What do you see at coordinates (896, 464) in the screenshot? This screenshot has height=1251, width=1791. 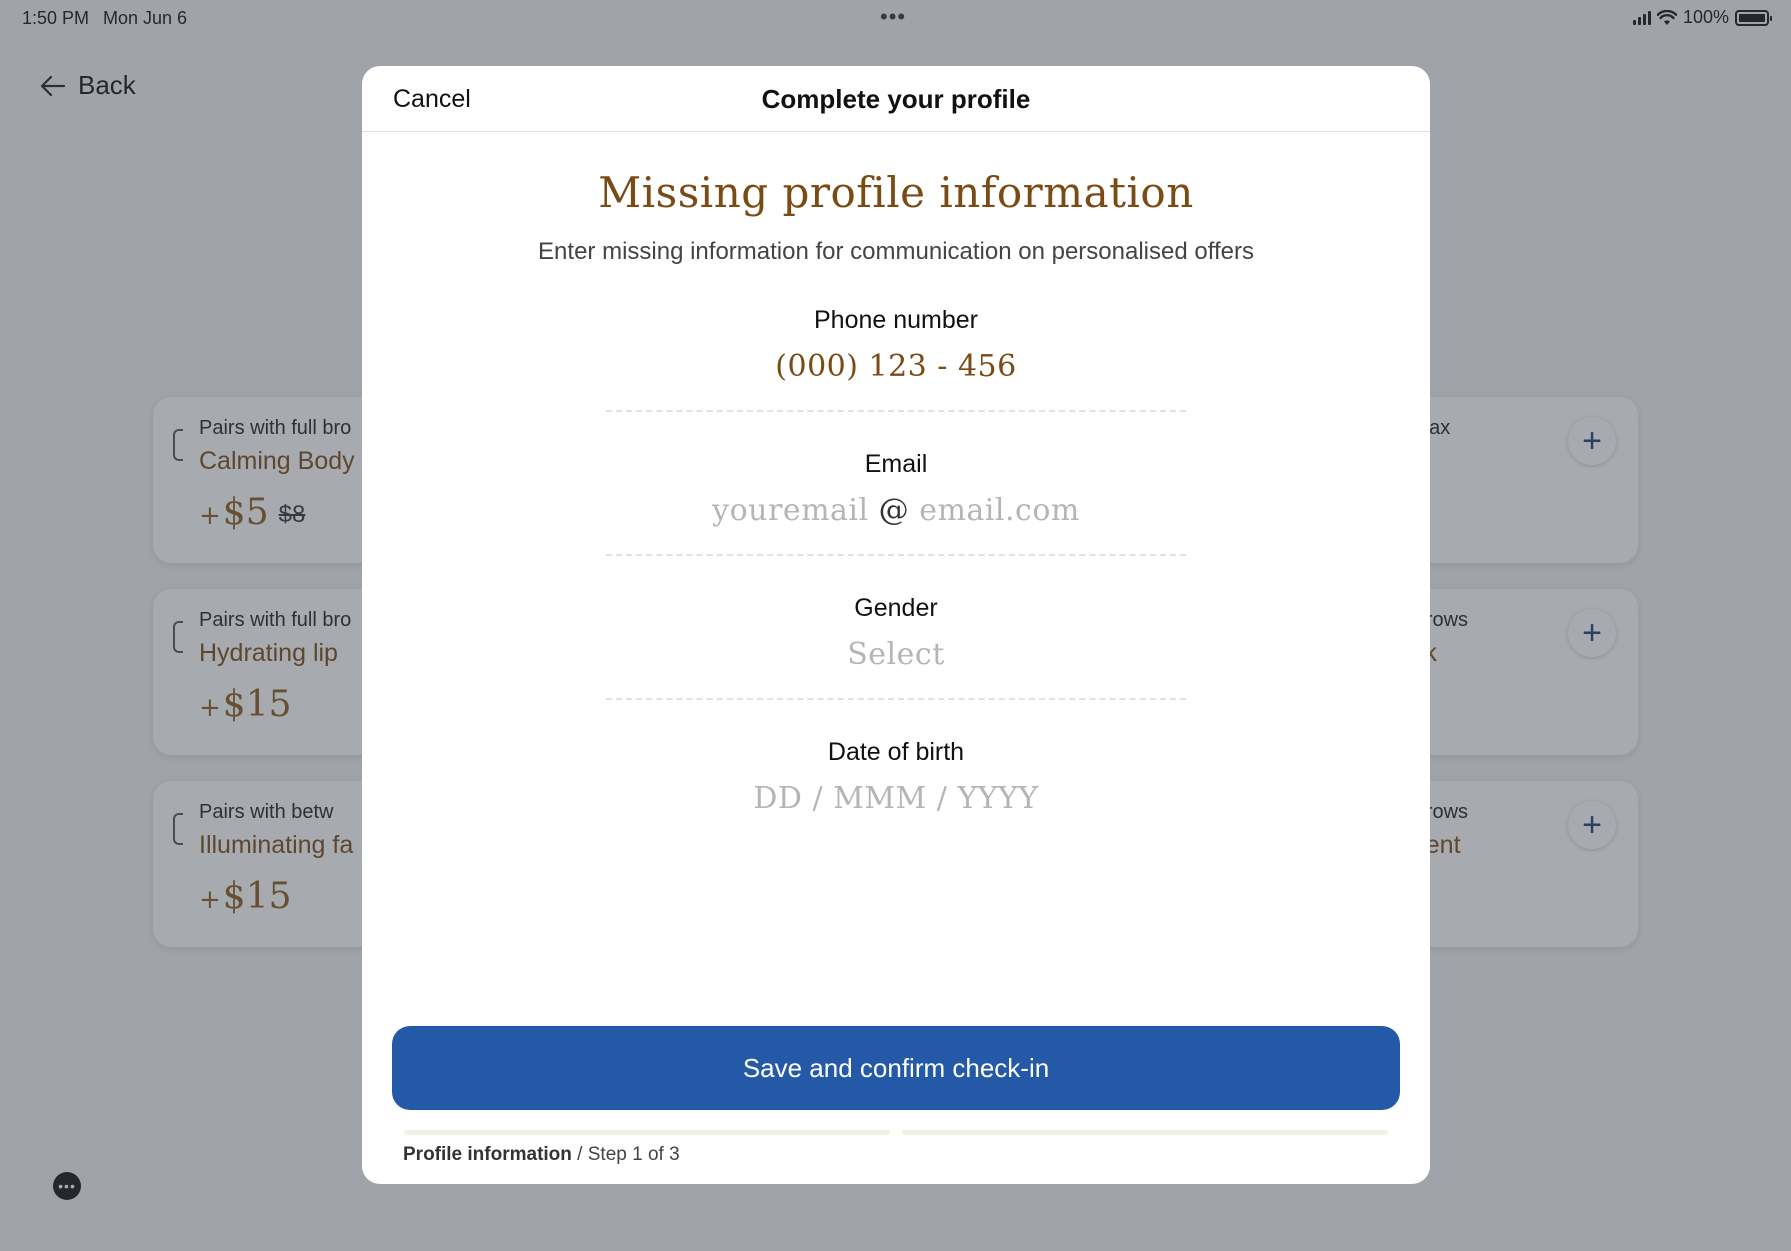 I see `email-label: Email` at bounding box center [896, 464].